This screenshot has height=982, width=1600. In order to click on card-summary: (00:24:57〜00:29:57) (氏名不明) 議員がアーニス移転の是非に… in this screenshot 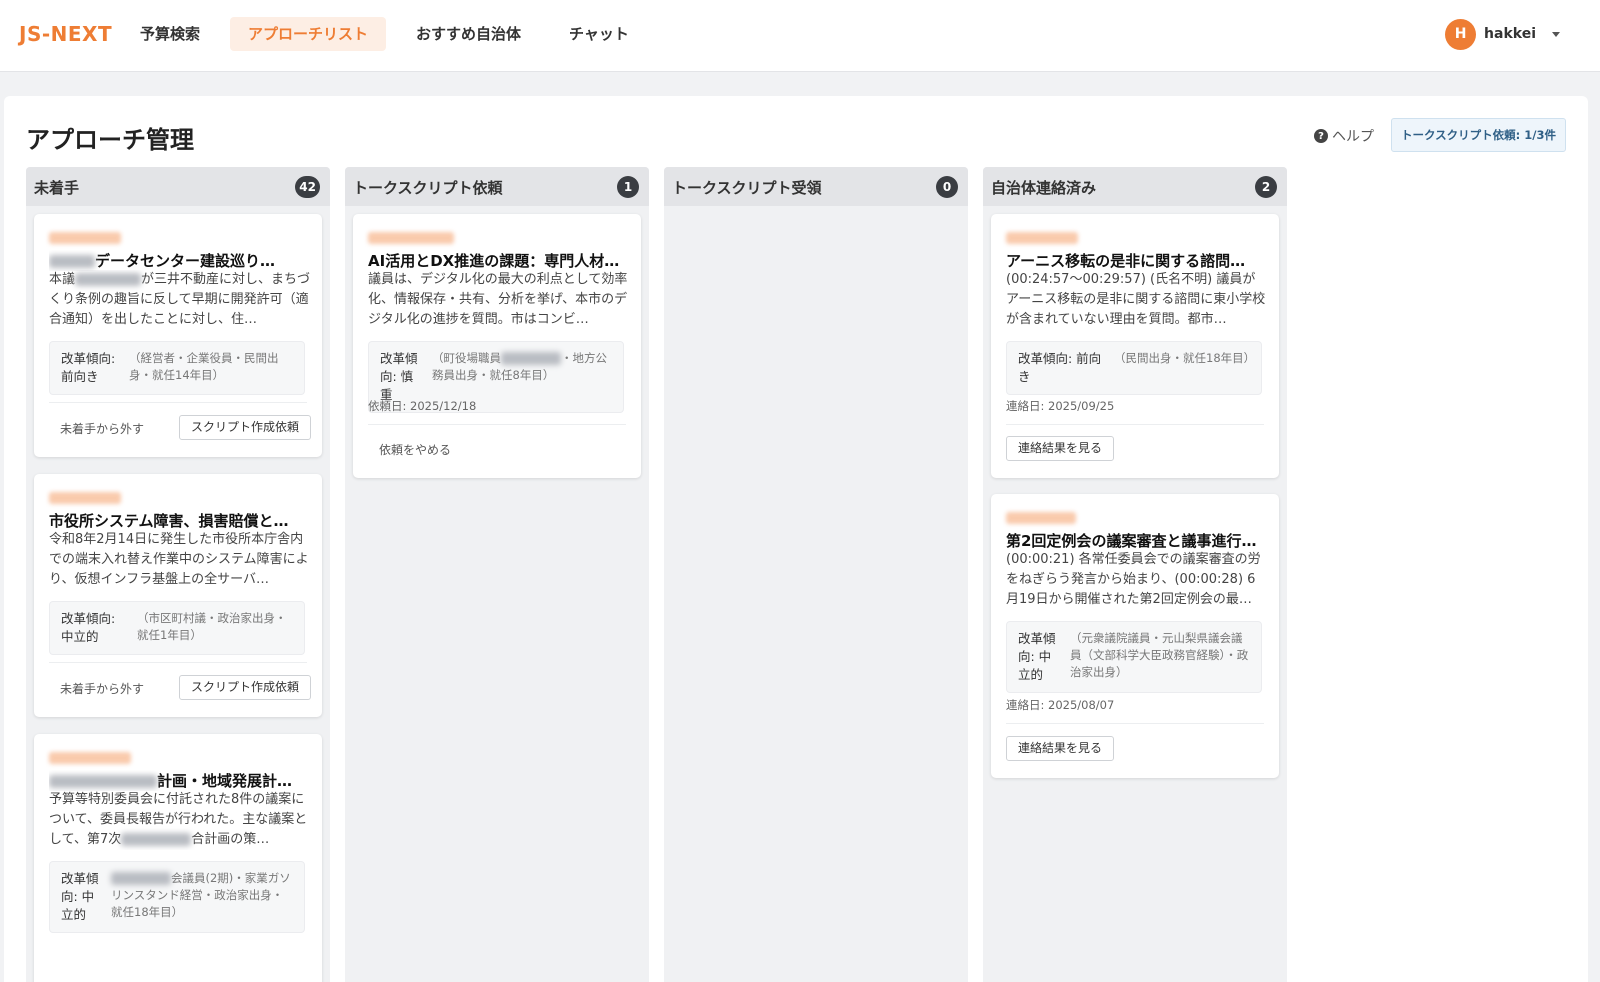, I will do `click(1136, 299)`.